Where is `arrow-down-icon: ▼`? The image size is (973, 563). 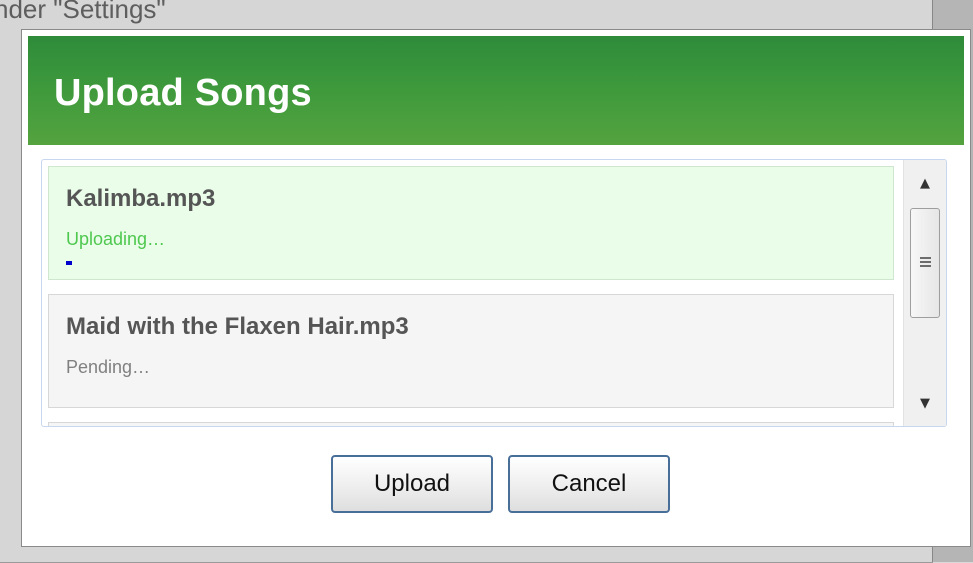 arrow-down-icon: ▼ is located at coordinates (925, 403).